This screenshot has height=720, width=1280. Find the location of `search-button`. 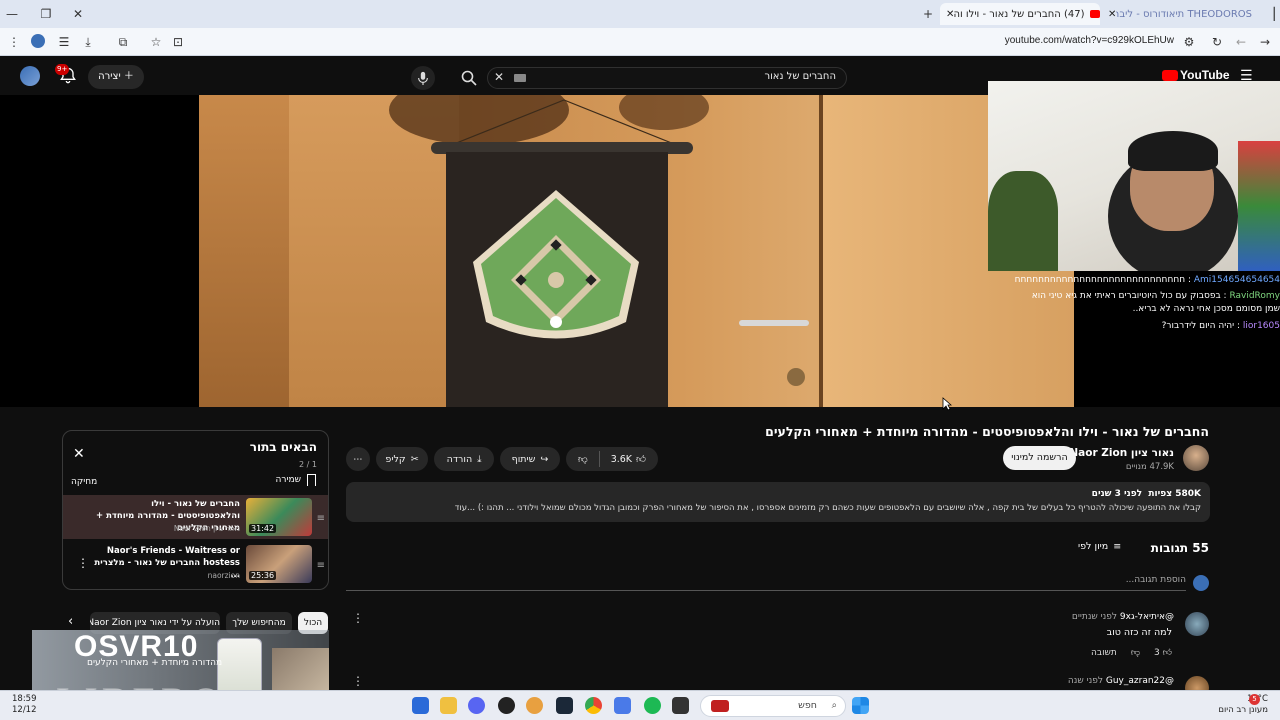

search-button is located at coordinates (468, 78).